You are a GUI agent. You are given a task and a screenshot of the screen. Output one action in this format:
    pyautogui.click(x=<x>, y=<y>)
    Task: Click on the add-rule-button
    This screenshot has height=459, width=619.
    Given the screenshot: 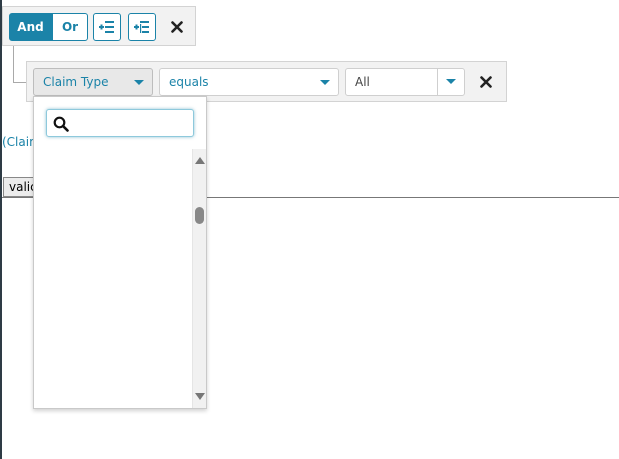 What is the action you would take?
    pyautogui.click(x=107, y=27)
    